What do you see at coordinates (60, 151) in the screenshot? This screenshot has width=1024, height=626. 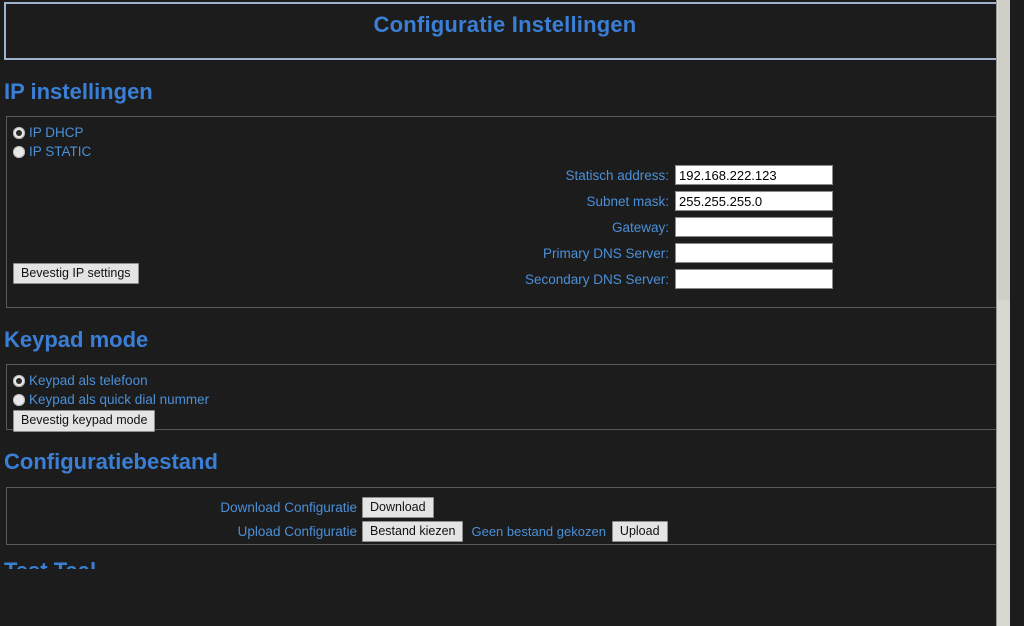 I see `radio-label-ip-static: IP STATIC` at bounding box center [60, 151].